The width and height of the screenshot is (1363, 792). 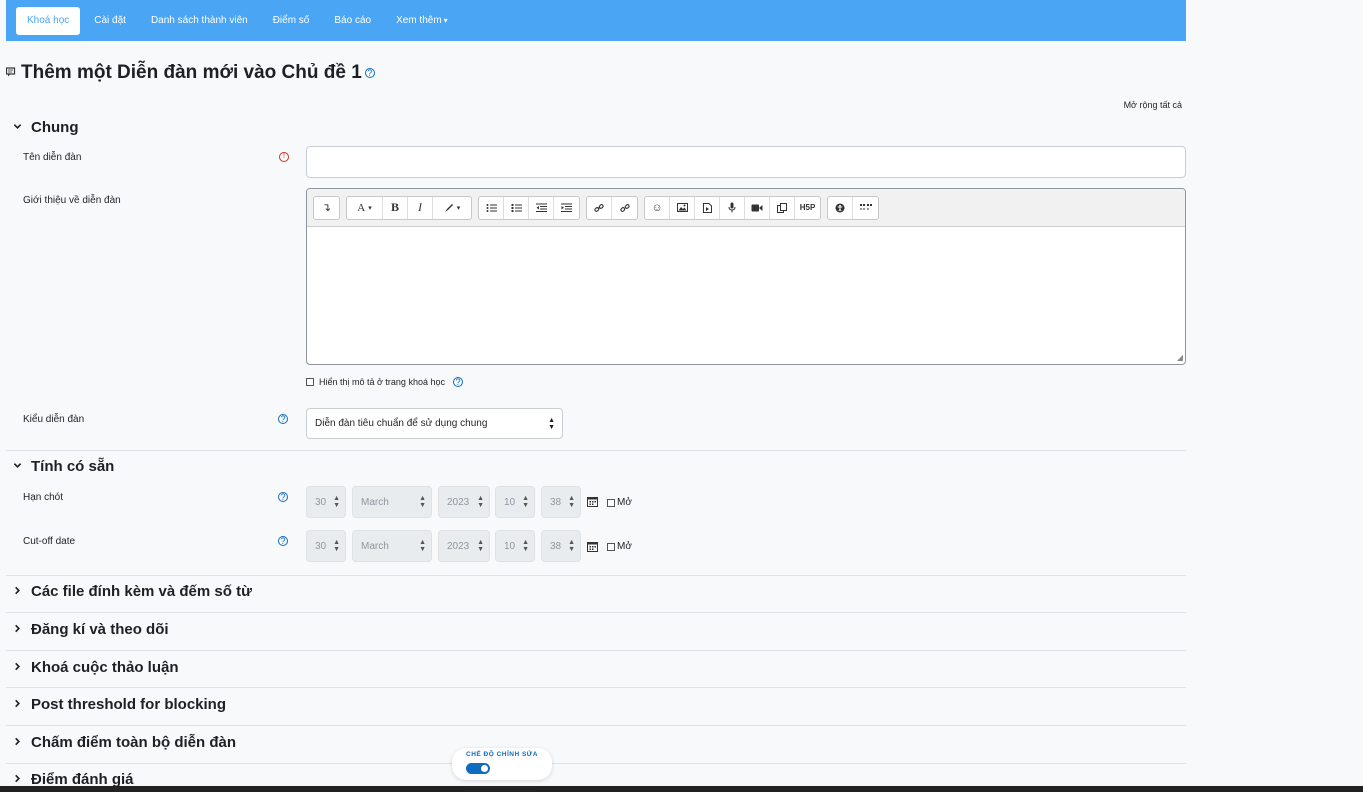 What do you see at coordinates (596, 629) in the screenshot?
I see `section-subscription-header: Đăng kí và theo dõi` at bounding box center [596, 629].